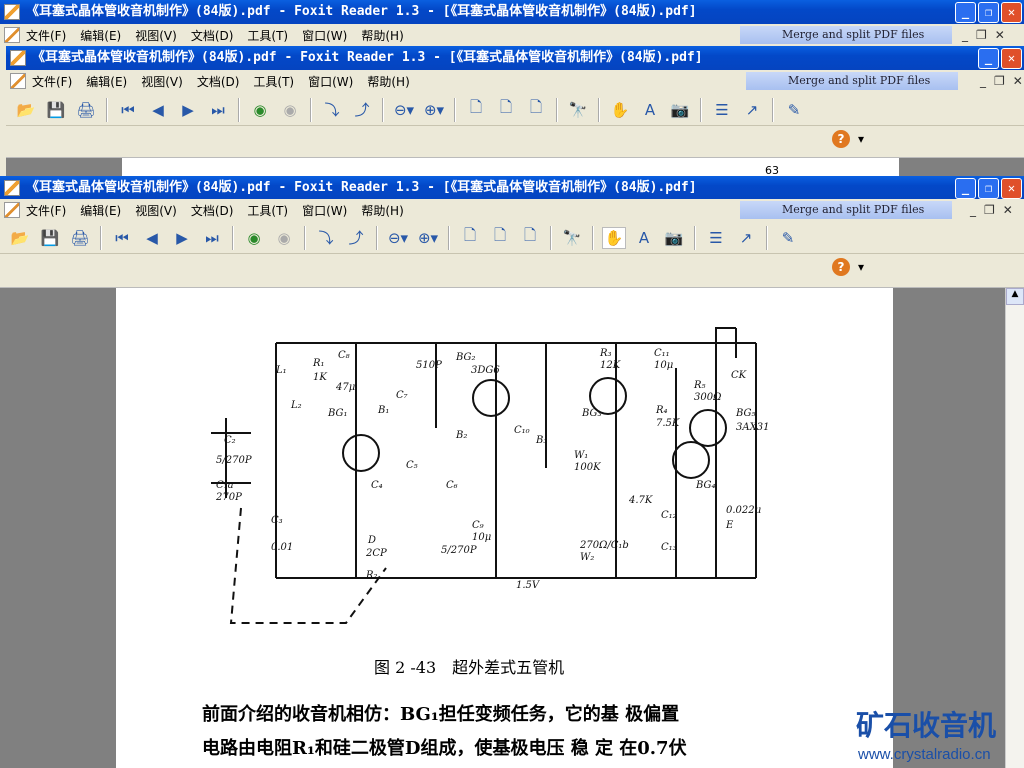 The image size is (1024, 768). What do you see at coordinates (926, 725) in the screenshot?
I see `watermark-logo: 矿石收音机` at bounding box center [926, 725].